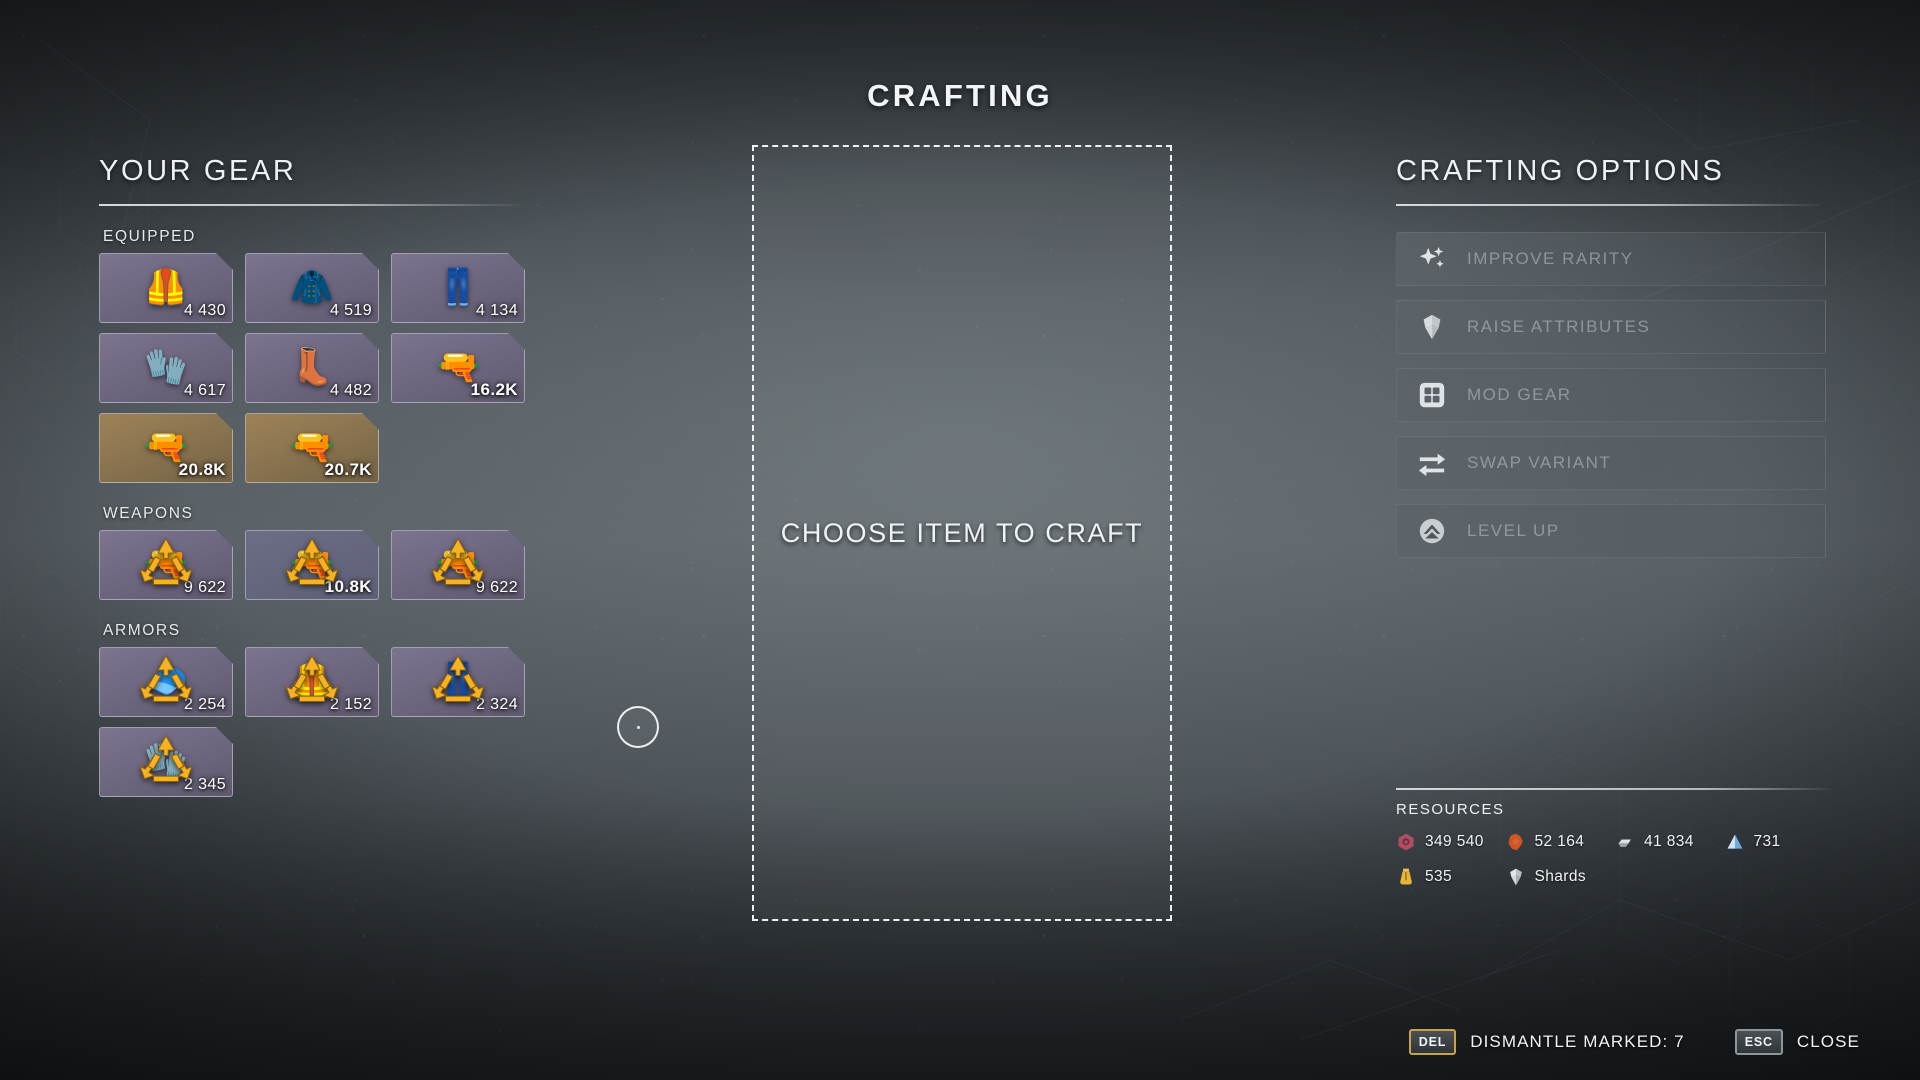 Image resolution: width=1920 pixels, height=1080 pixels. Describe the element at coordinates (350, 310) in the screenshot. I see `gear-power-value: 4 519` at that location.